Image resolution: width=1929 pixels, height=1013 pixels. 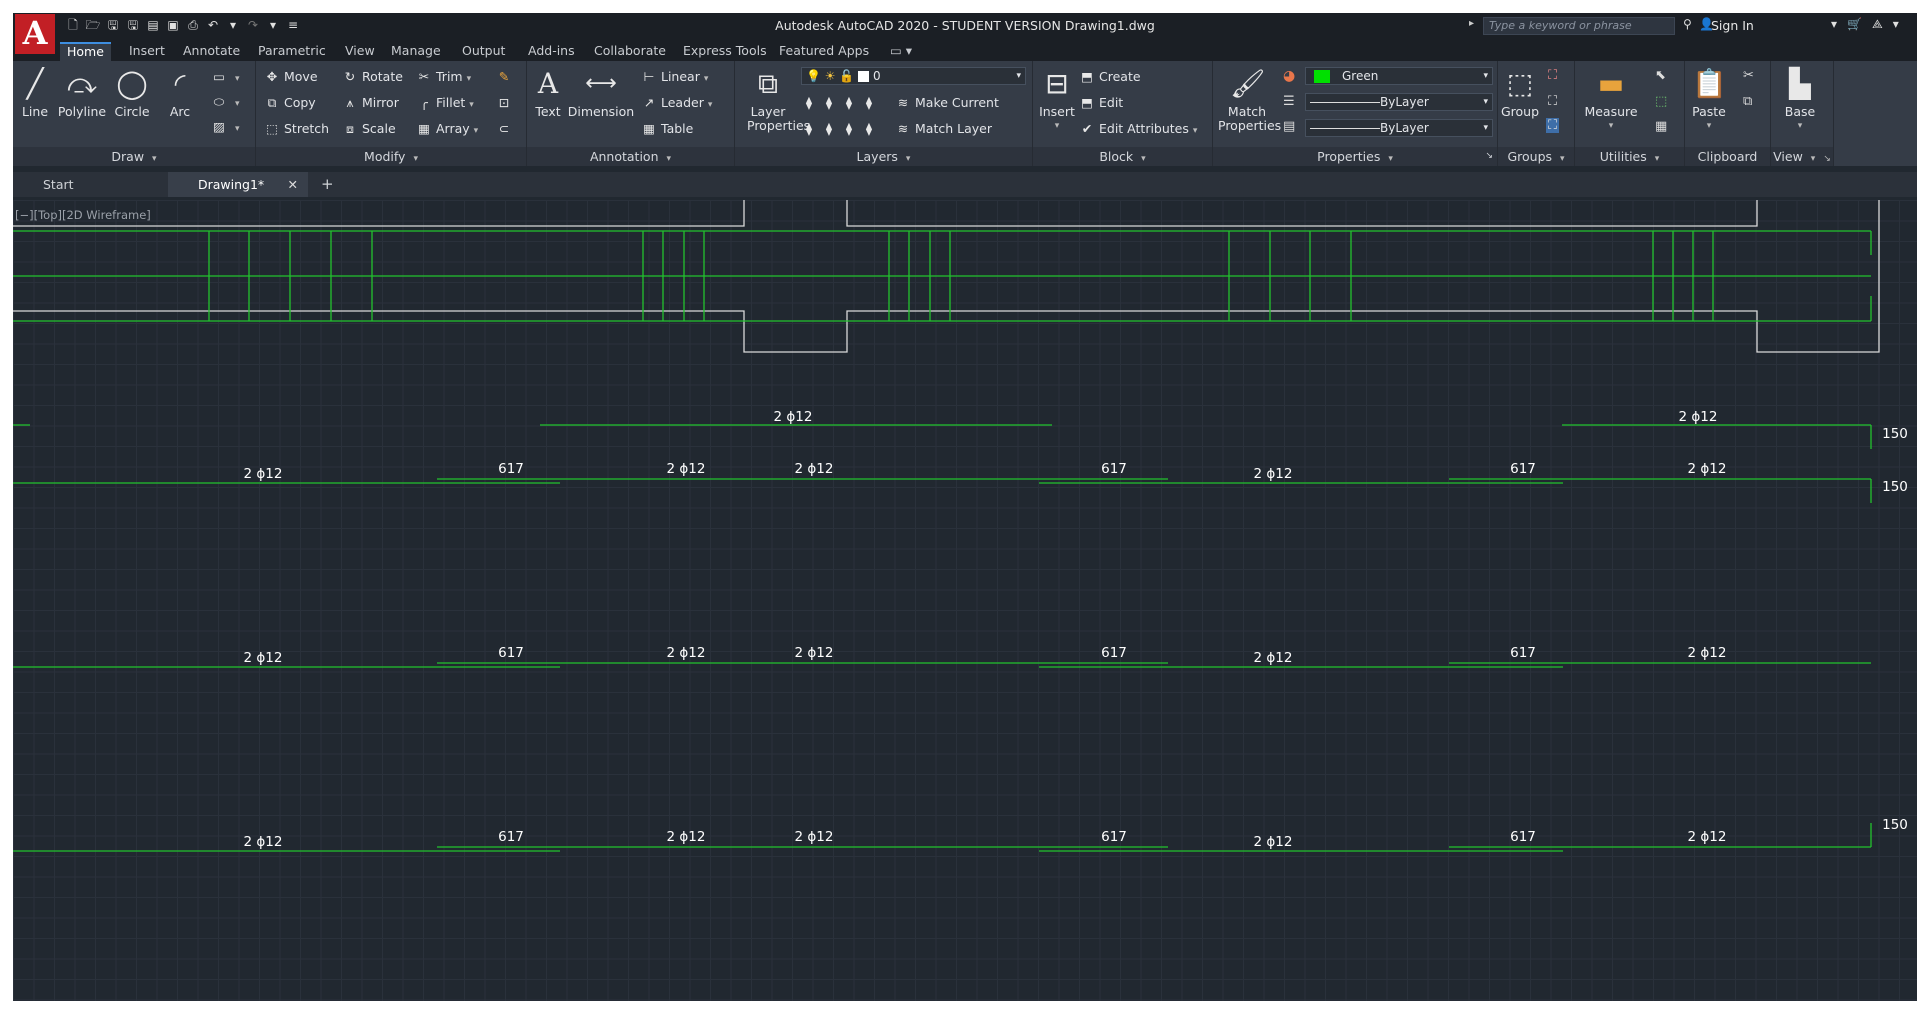 I want to click on cart-icon: 🛒, so click(x=1854, y=24).